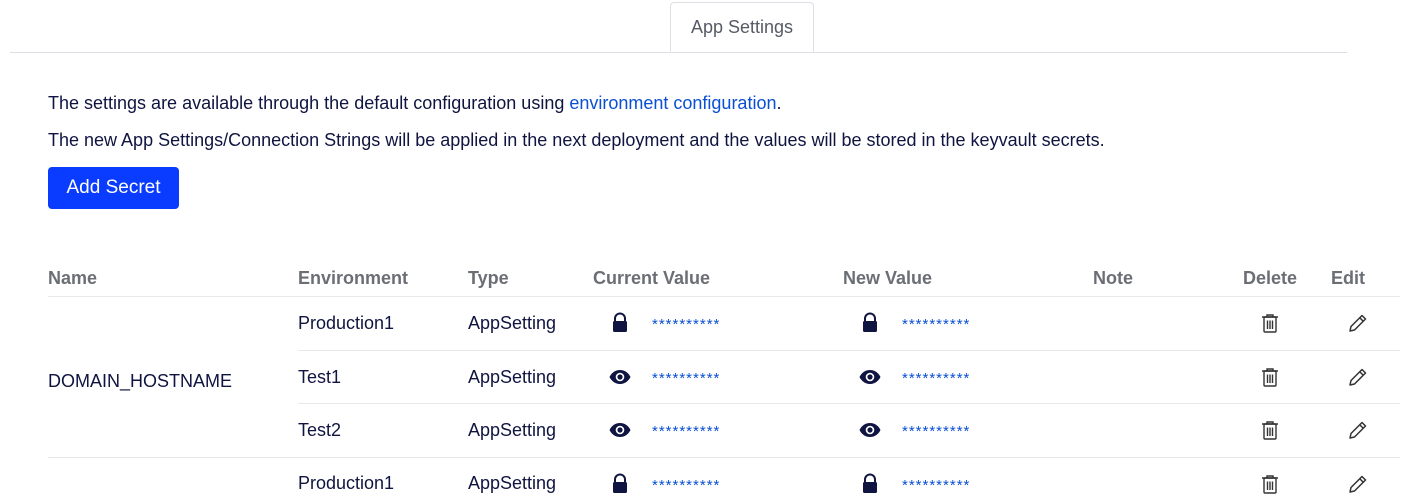 This screenshot has height=504, width=1411. I want to click on tab-bar: App Settings, so click(678, 26).